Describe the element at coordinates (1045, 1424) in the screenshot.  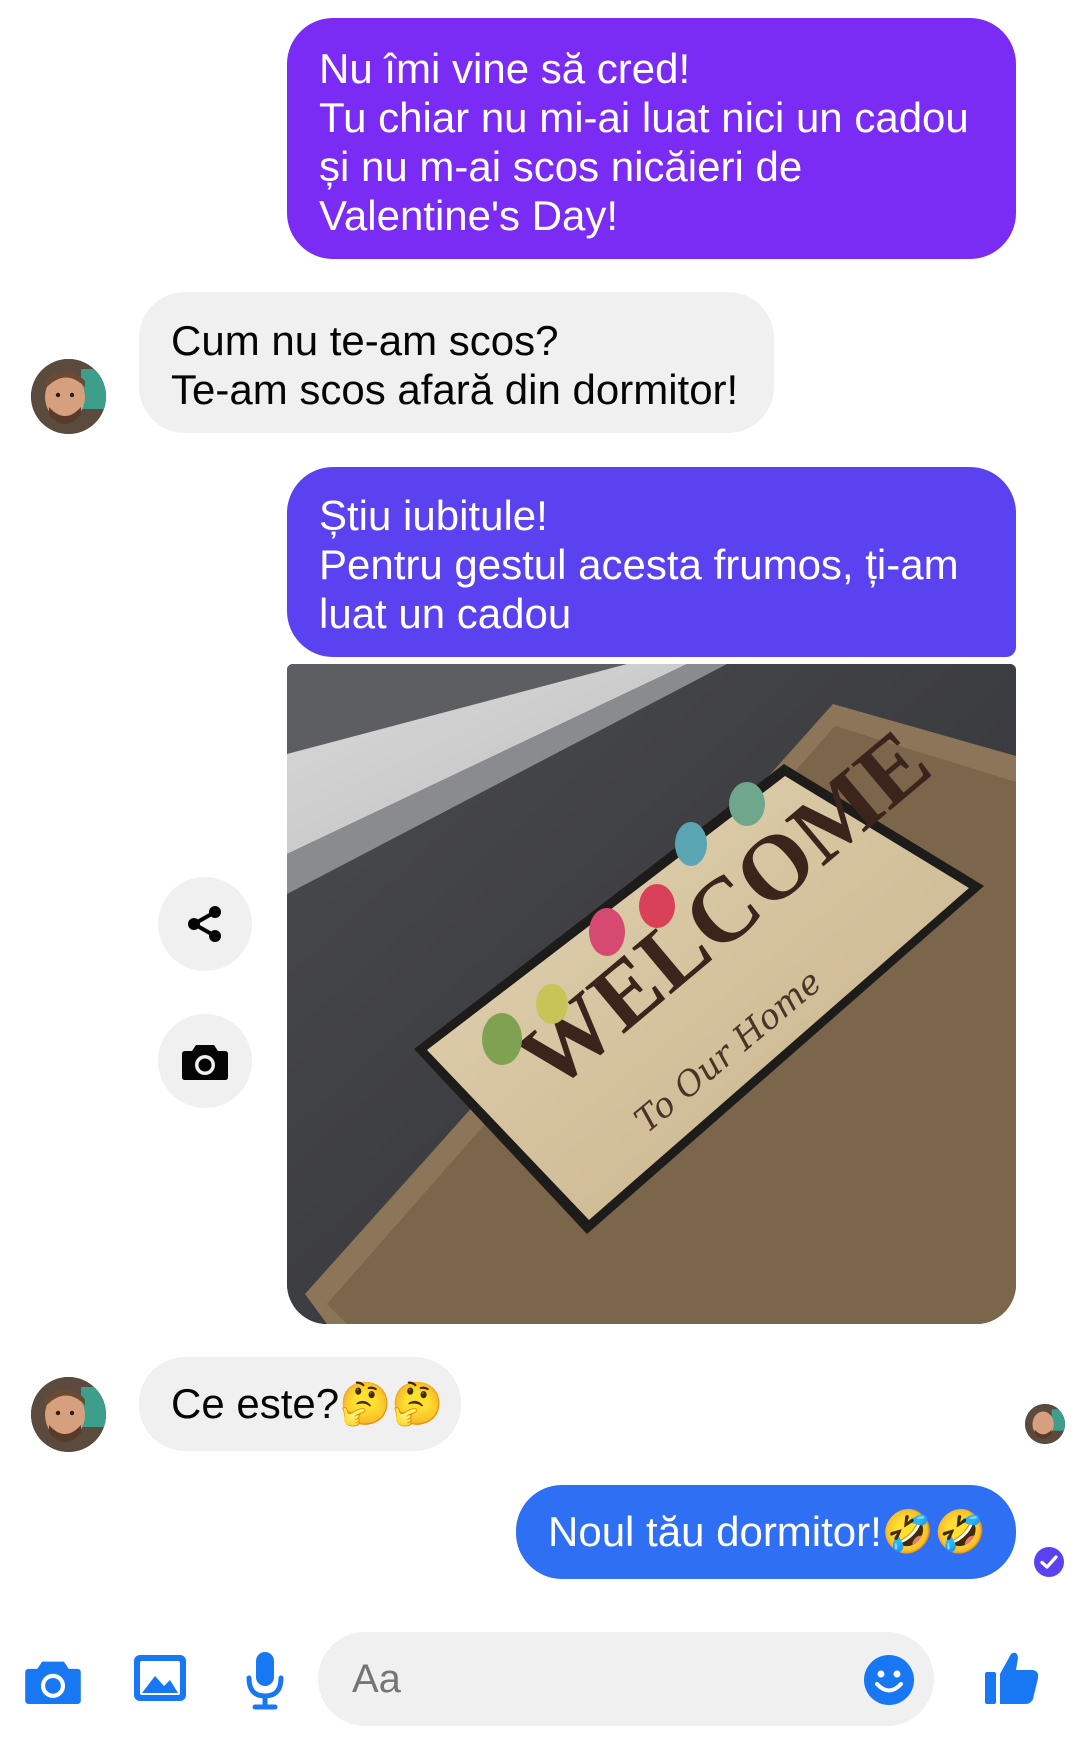
I see `seen-avatar` at that location.